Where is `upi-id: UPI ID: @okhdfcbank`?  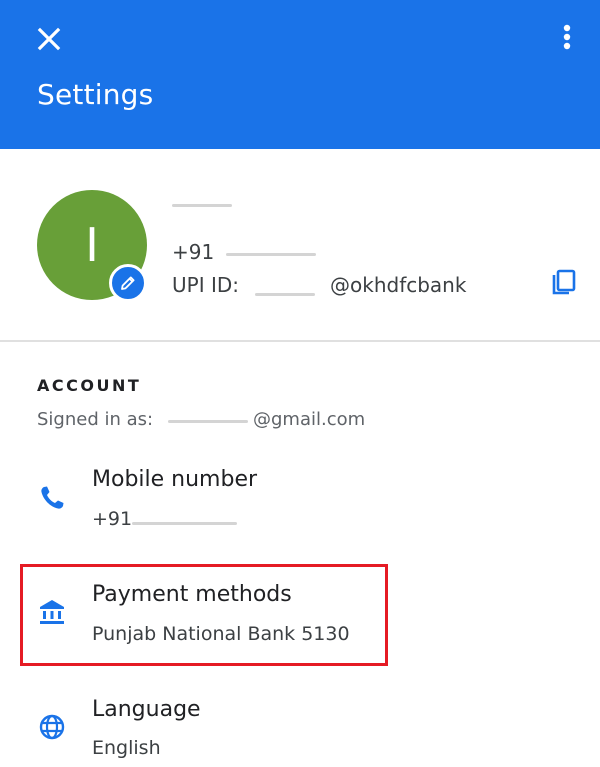 upi-id: UPI ID: @okhdfcbank is located at coordinates (322, 285).